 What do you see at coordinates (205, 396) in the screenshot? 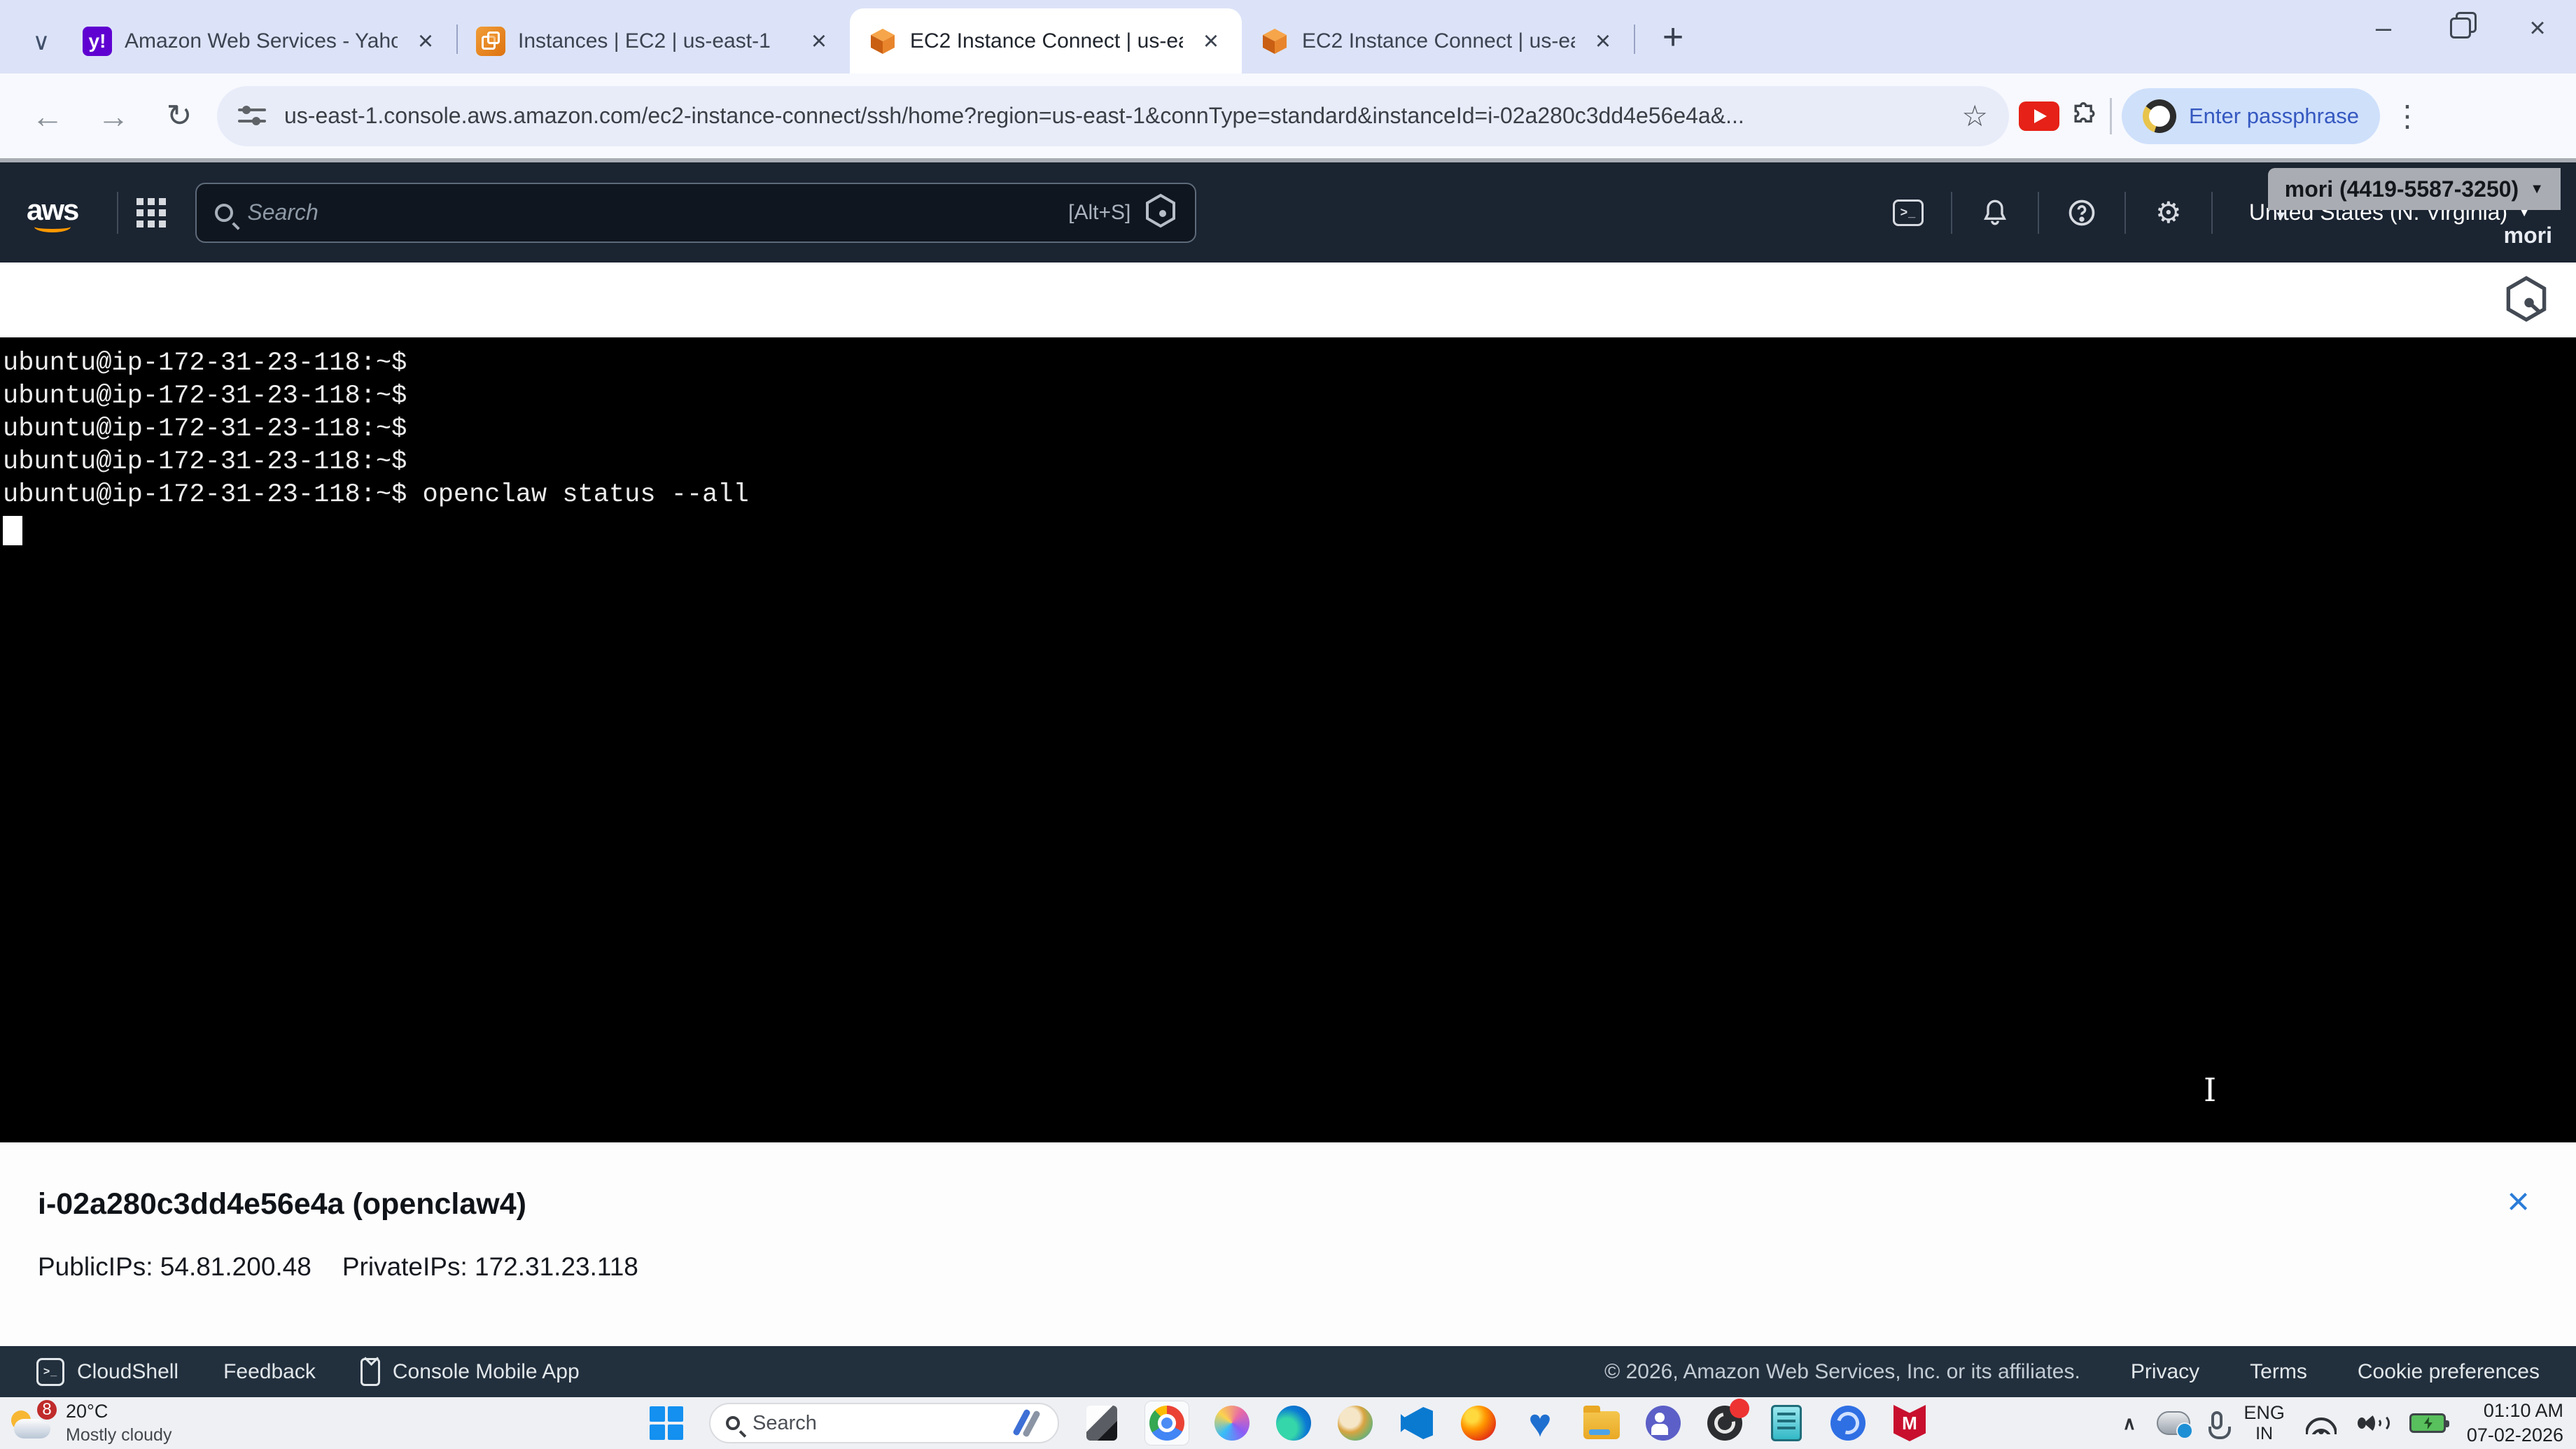
I see `terminal-line: ubuntu@ip-172-31-23-118:~$` at bounding box center [205, 396].